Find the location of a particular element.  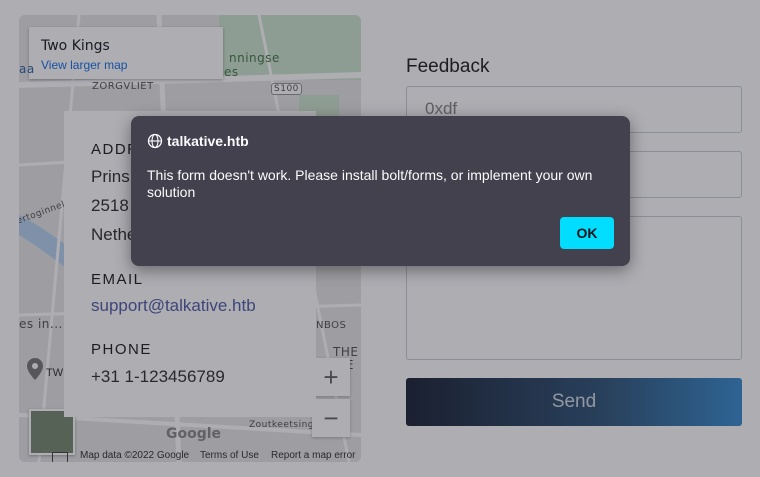

ok-button: OK is located at coordinates (587, 233).